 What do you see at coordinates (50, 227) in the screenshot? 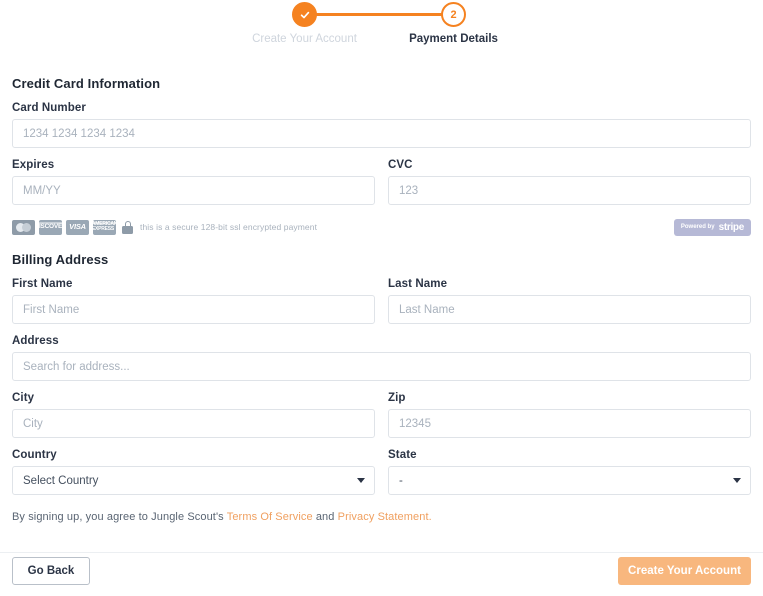
I see `discover-icon: DISCOVER` at bounding box center [50, 227].